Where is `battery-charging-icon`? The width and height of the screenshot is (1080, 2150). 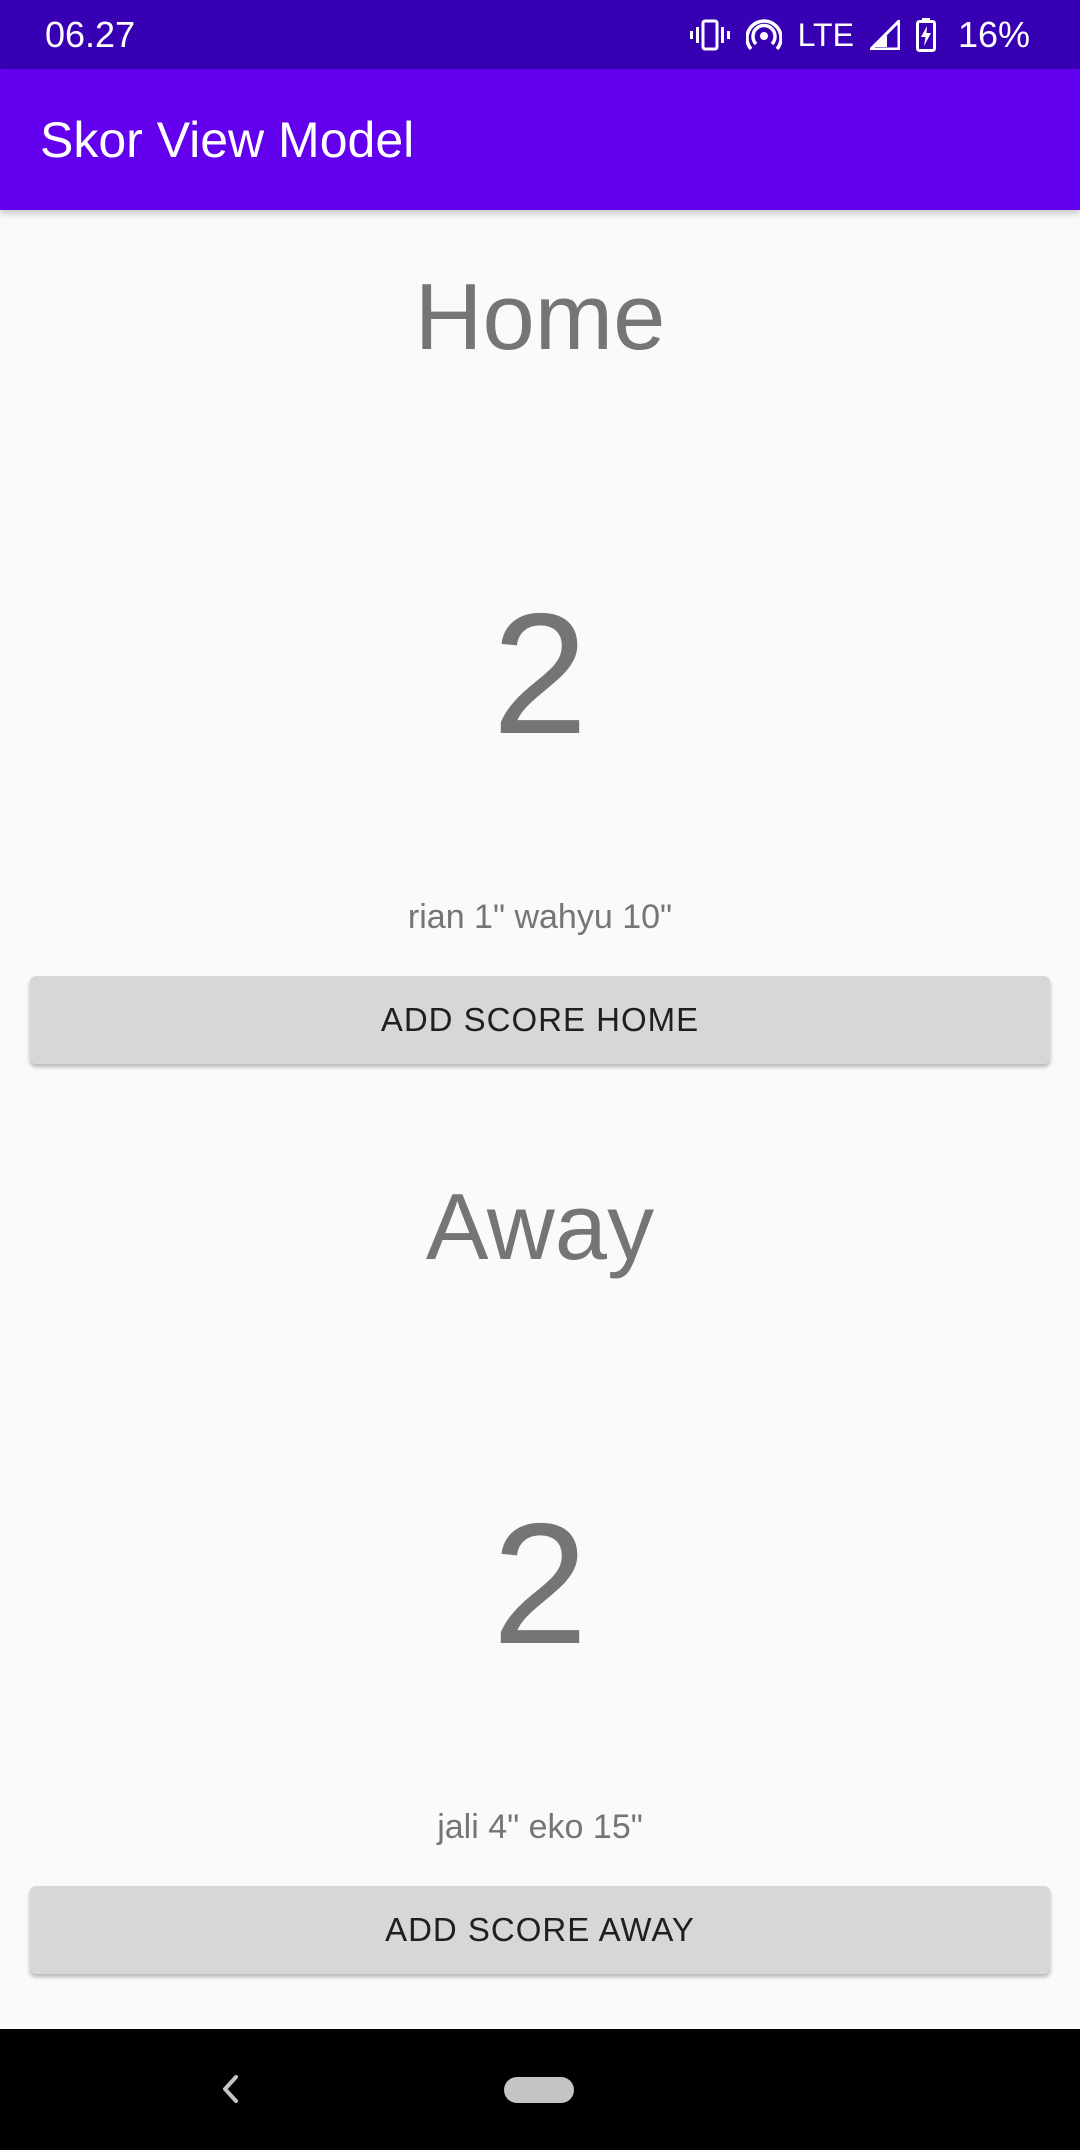
battery-charging-icon is located at coordinates (925, 35).